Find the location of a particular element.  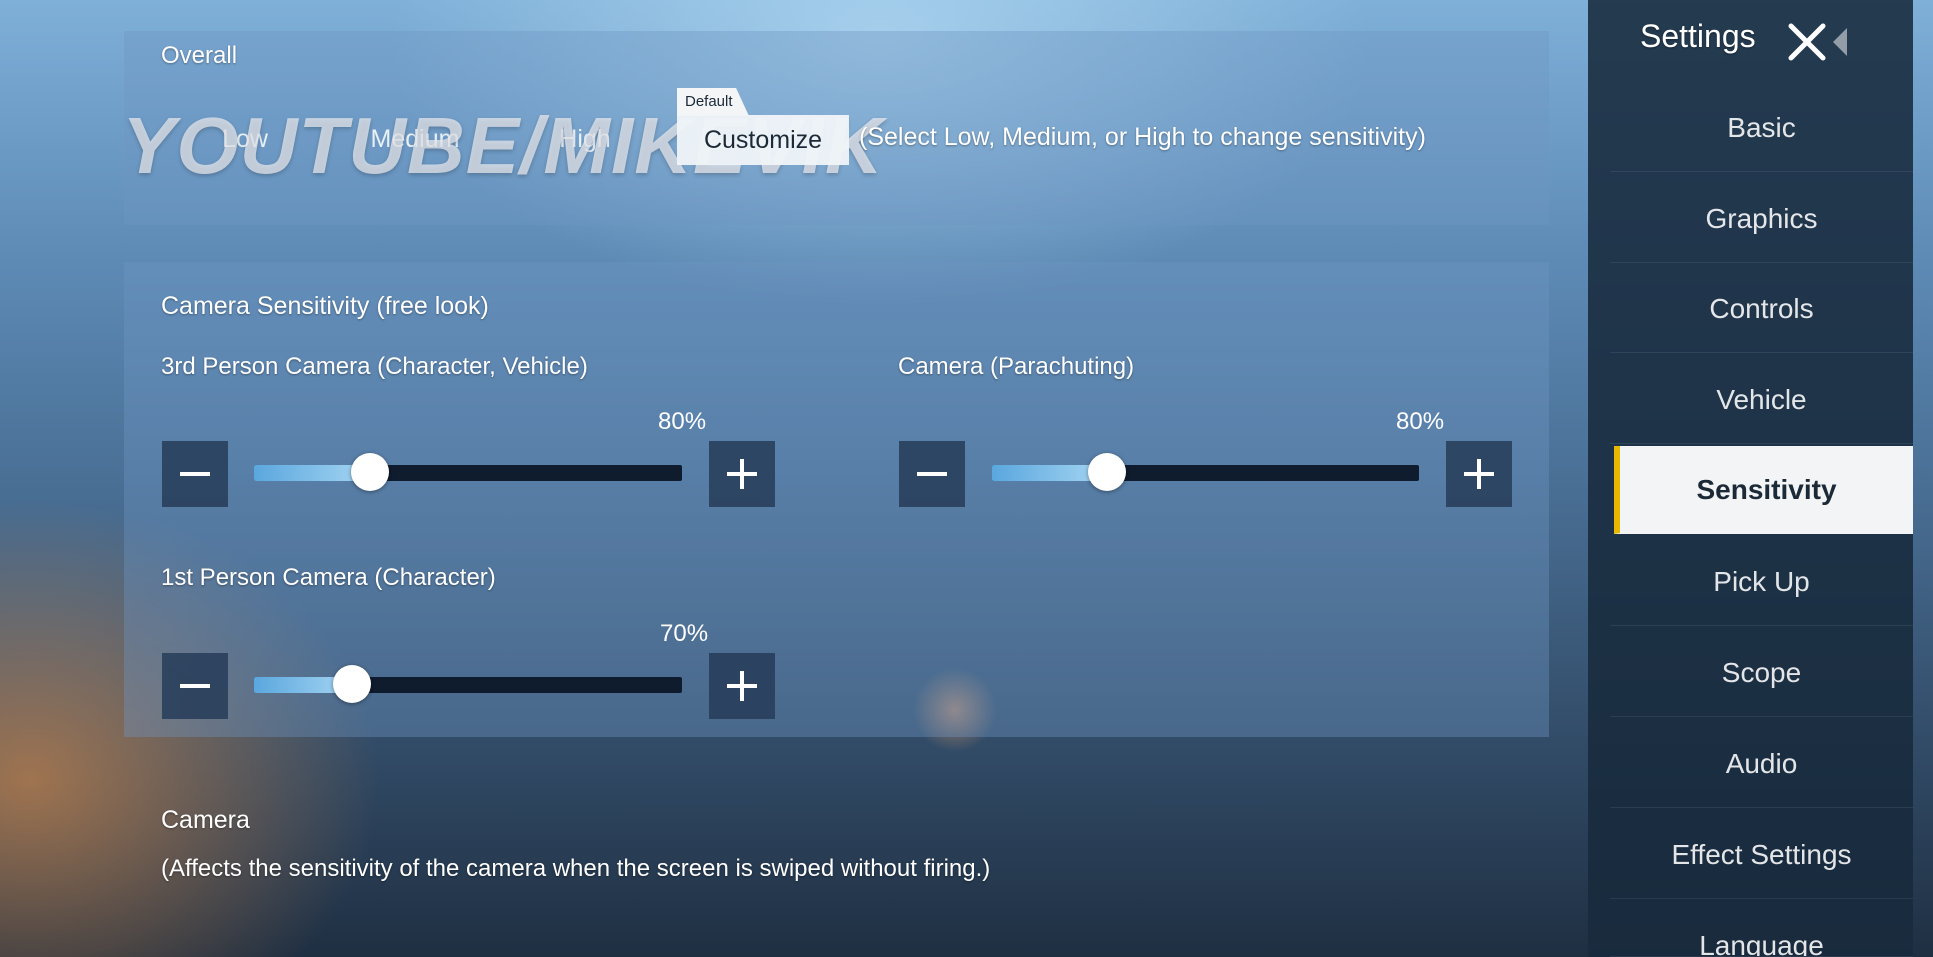

sidebar-item-sensitivity: Sensitivity is located at coordinates (1763, 490).